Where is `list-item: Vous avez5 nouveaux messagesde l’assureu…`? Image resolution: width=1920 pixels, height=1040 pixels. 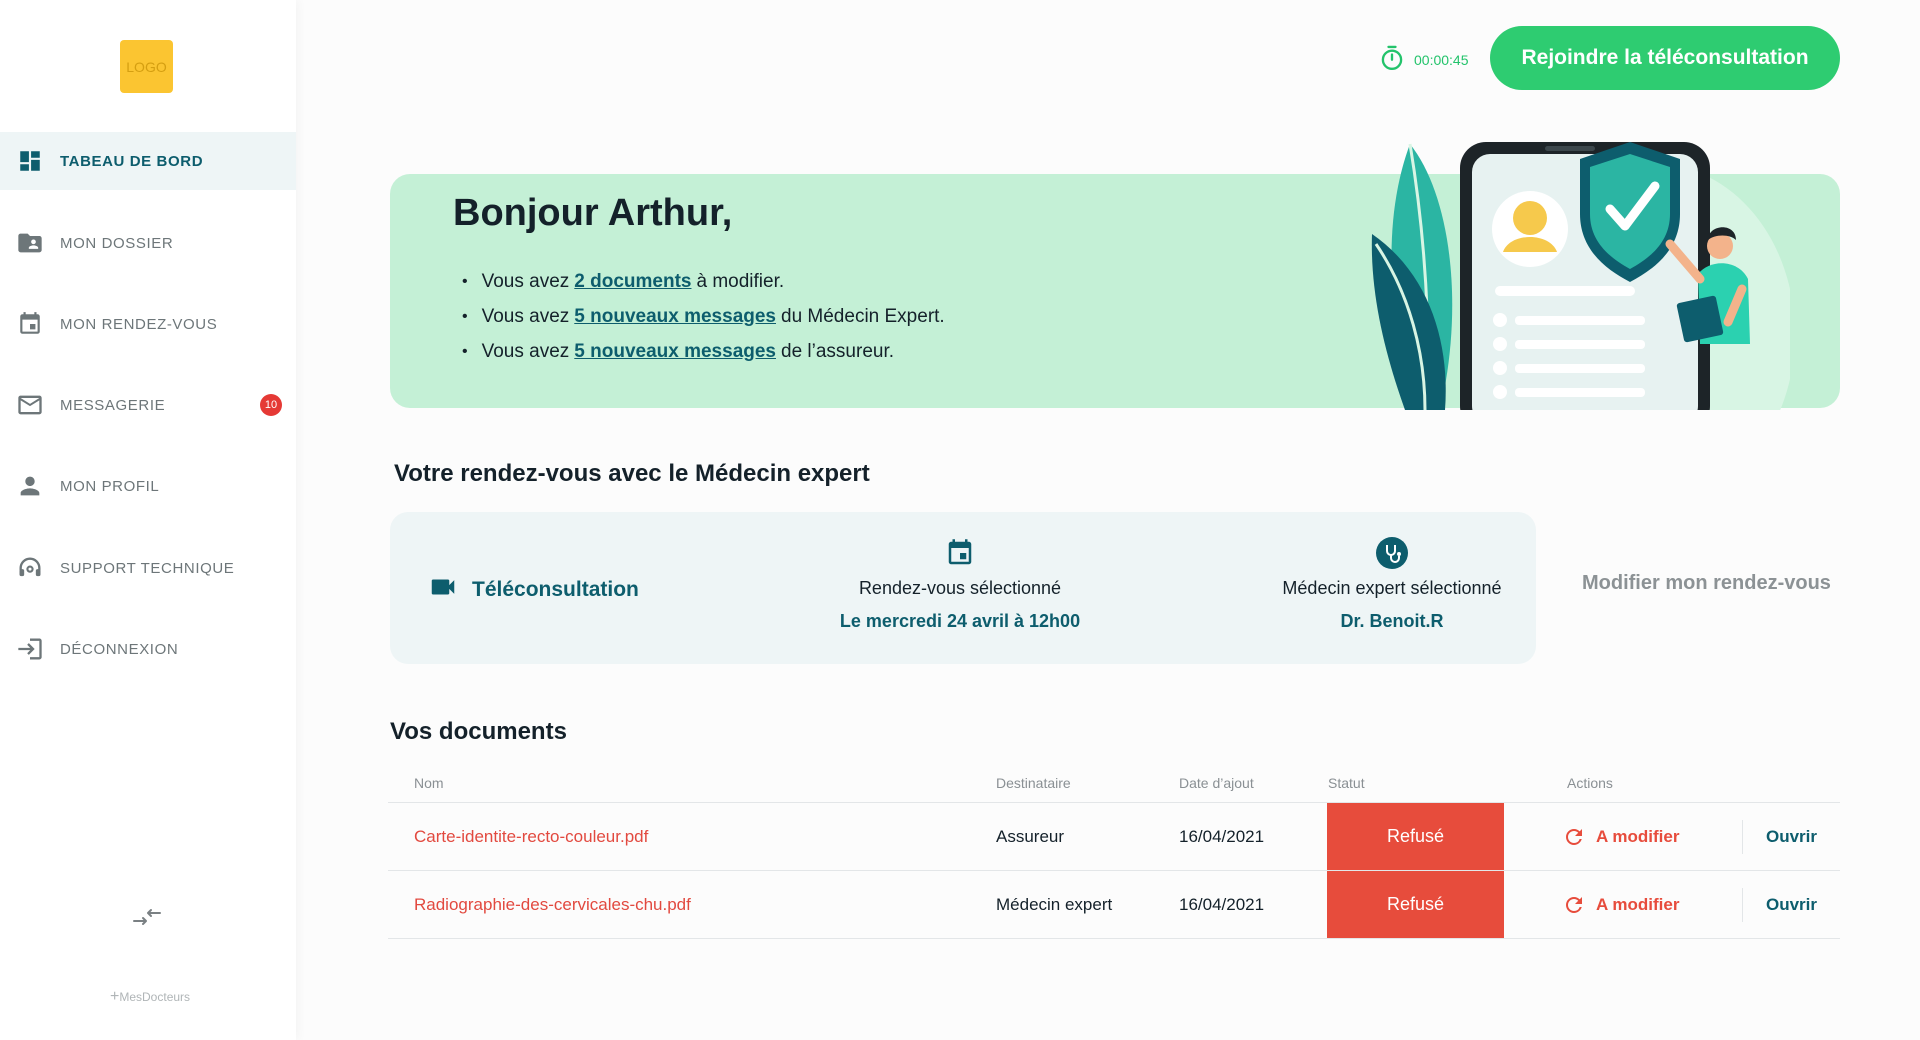 list-item: Vous avez5 nouveaux messagesde l’assureu… is located at coordinates (703, 351).